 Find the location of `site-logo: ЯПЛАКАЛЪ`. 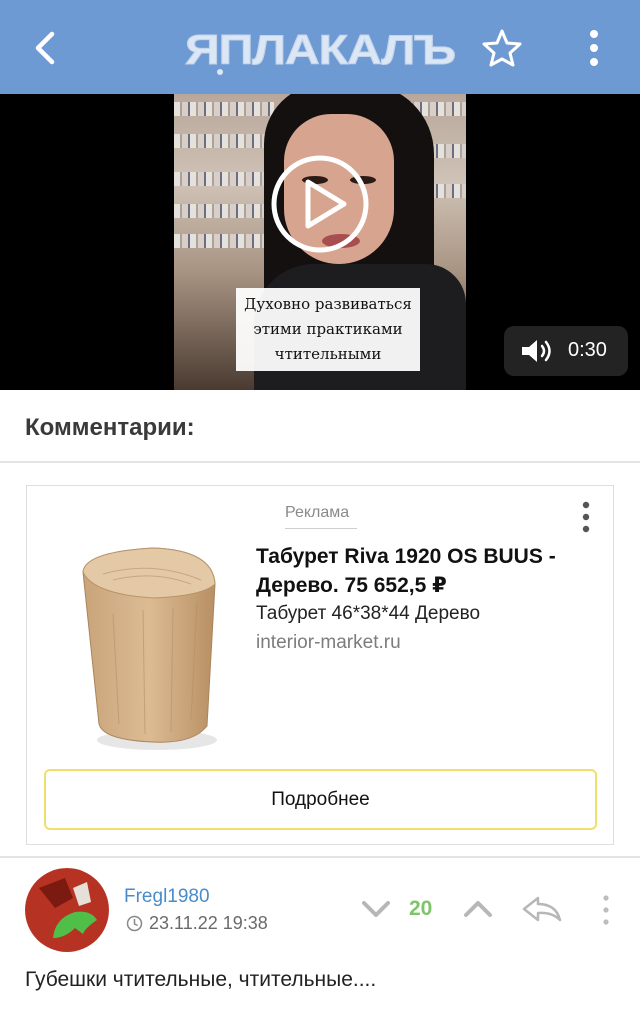

site-logo: ЯПЛАКАЛЪ is located at coordinates (320, 50).